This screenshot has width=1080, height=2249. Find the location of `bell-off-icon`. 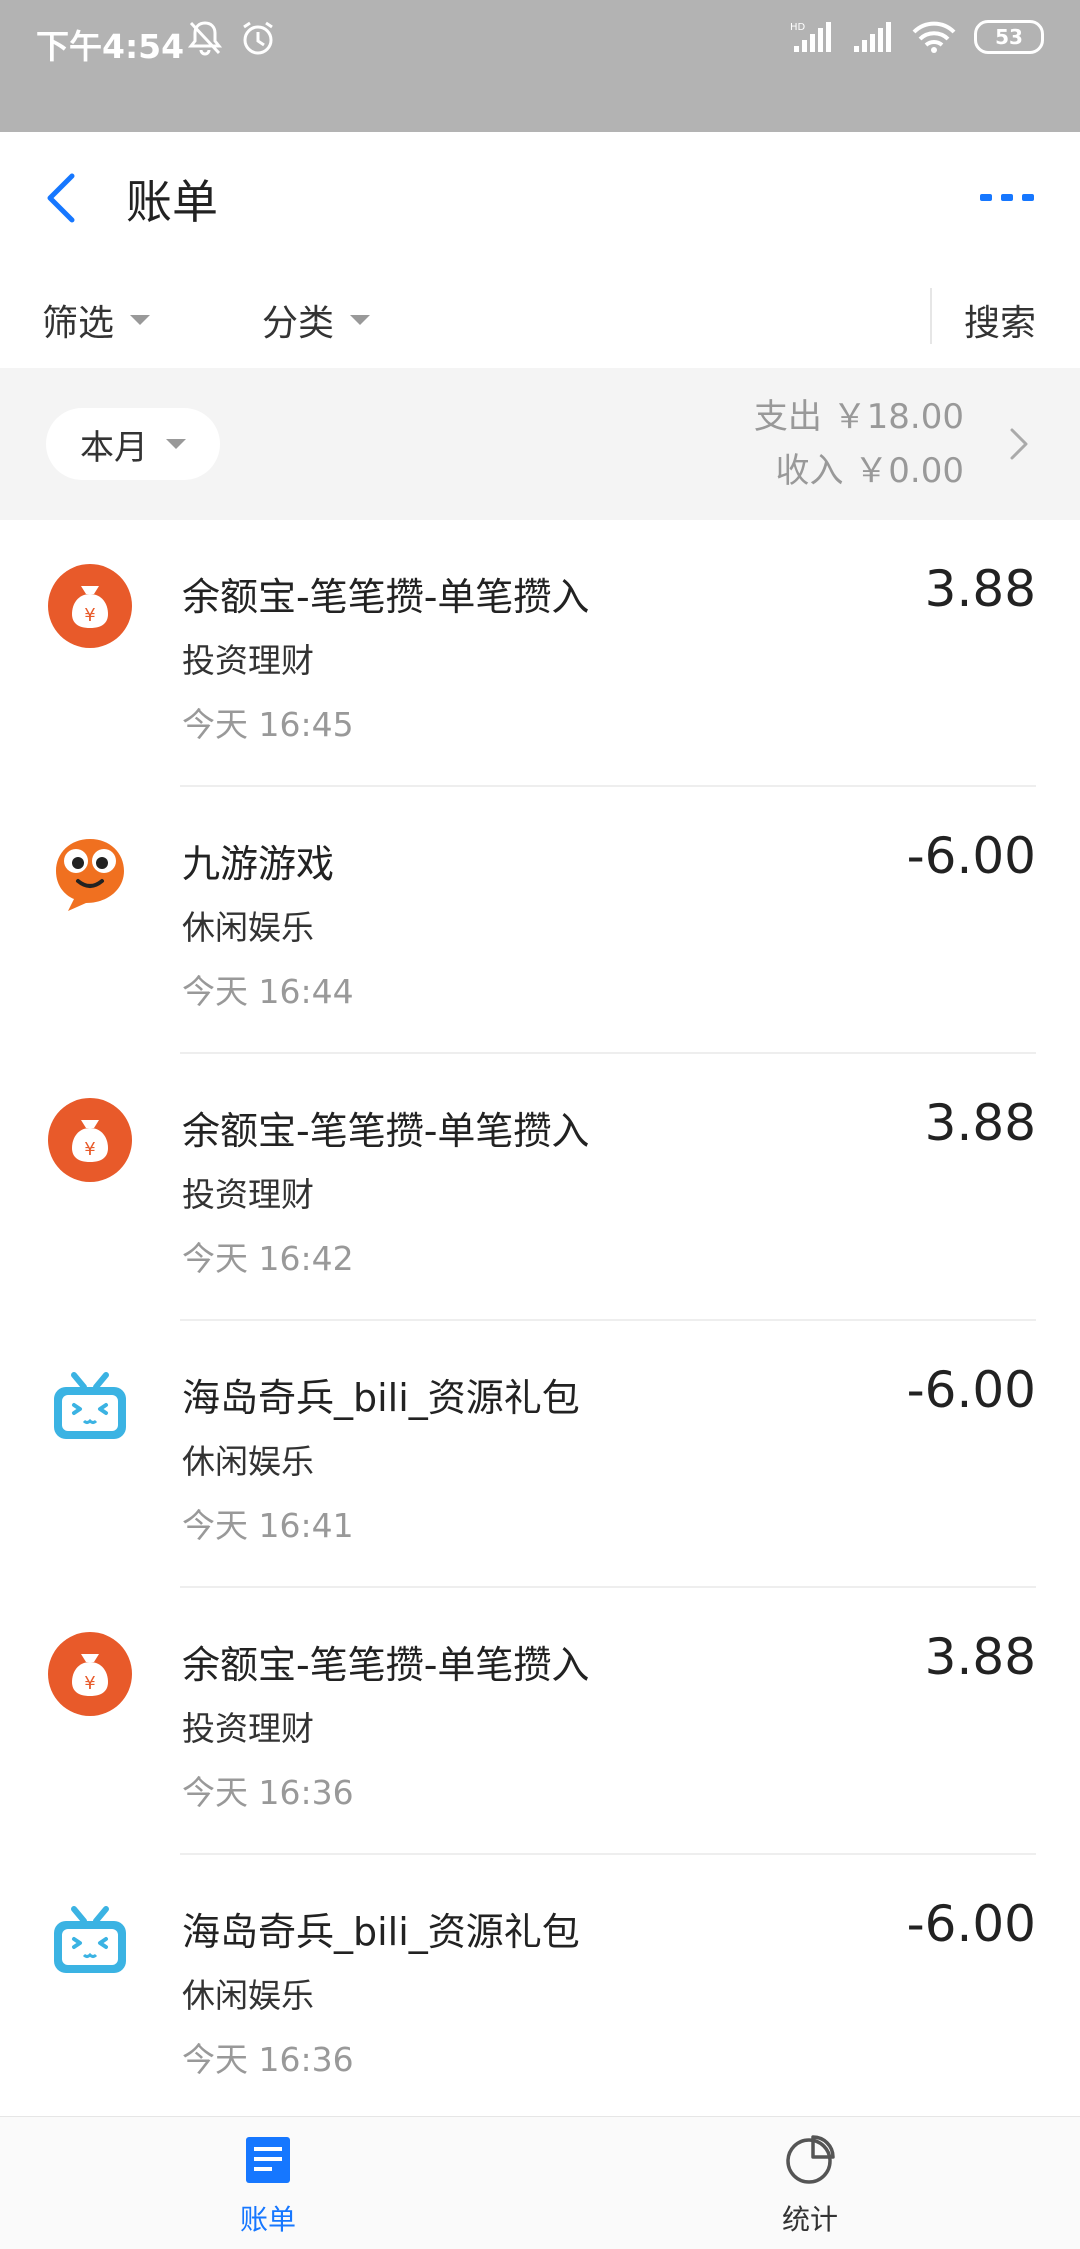

bell-off-icon is located at coordinates (205, 38).